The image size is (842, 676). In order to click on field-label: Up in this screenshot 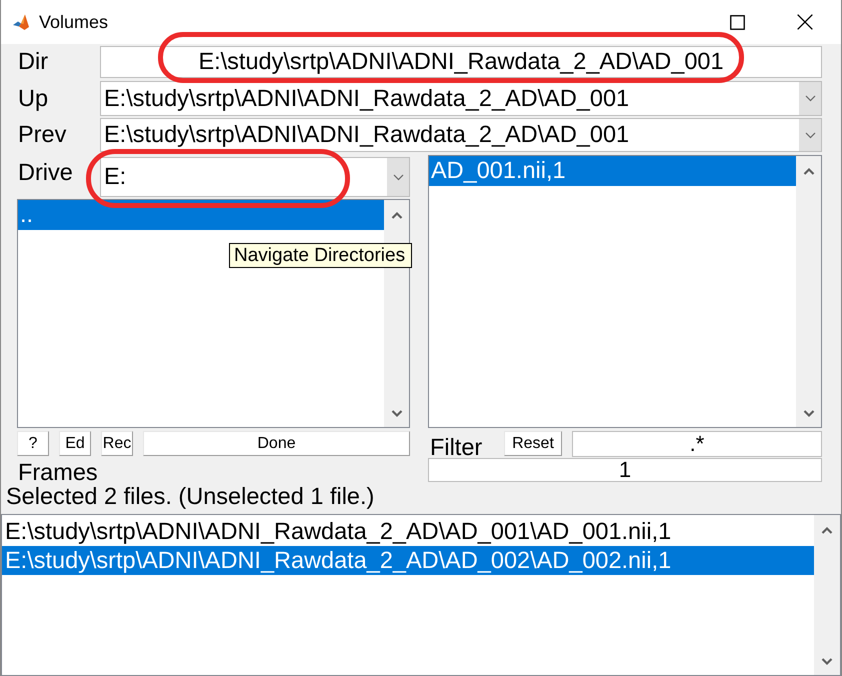, I will do `click(33, 98)`.